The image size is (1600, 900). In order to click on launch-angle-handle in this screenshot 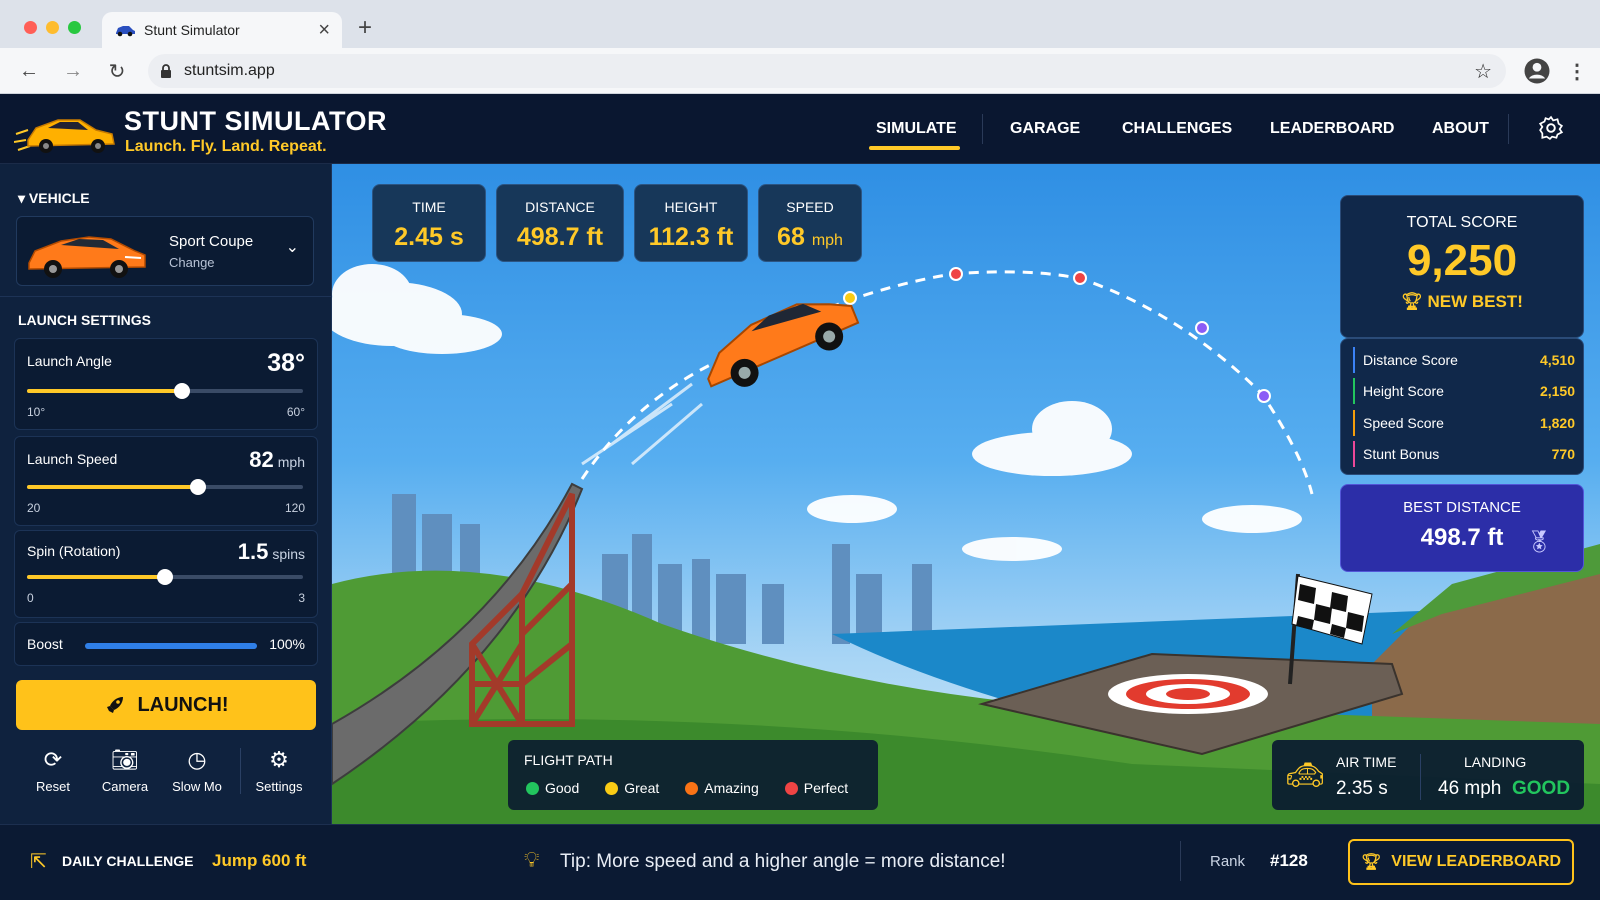, I will do `click(181, 391)`.